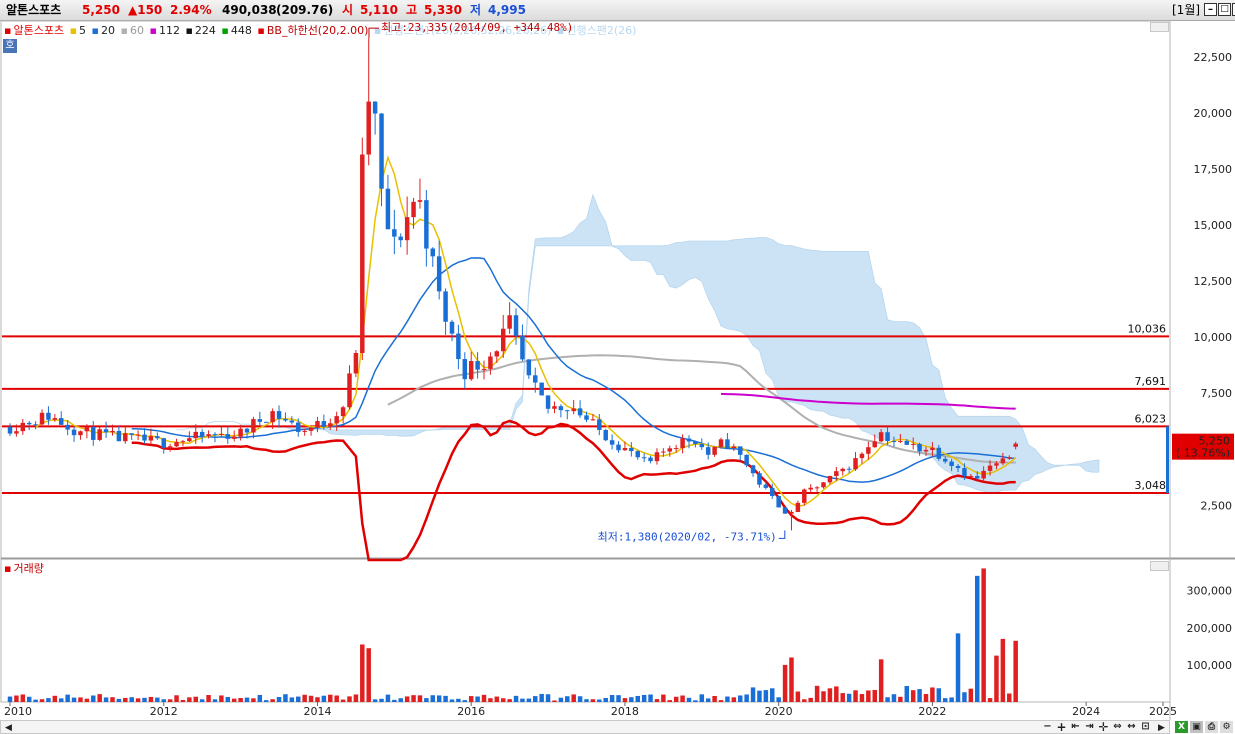 Image resolution: width=1235 pixels, height=734 pixels. I want to click on fit-icon: ⊡, so click(1145, 727).